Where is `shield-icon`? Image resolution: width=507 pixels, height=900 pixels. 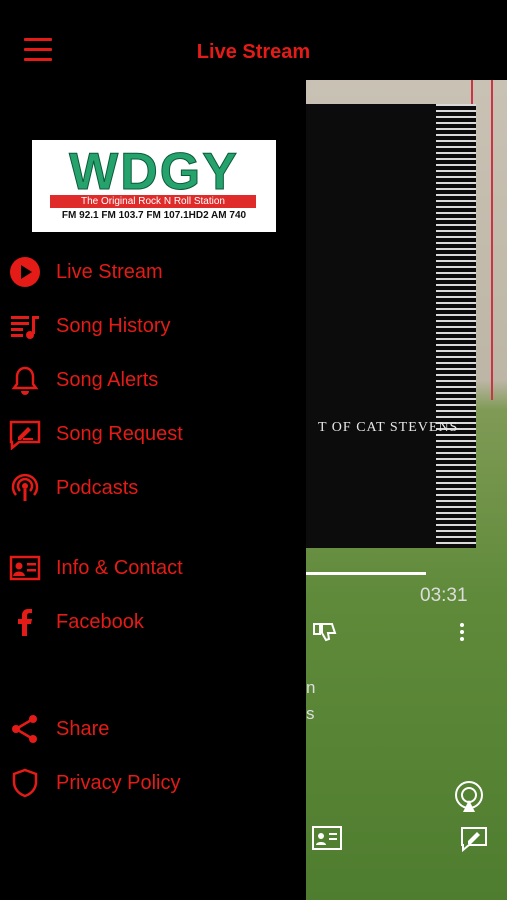 shield-icon is located at coordinates (25, 783).